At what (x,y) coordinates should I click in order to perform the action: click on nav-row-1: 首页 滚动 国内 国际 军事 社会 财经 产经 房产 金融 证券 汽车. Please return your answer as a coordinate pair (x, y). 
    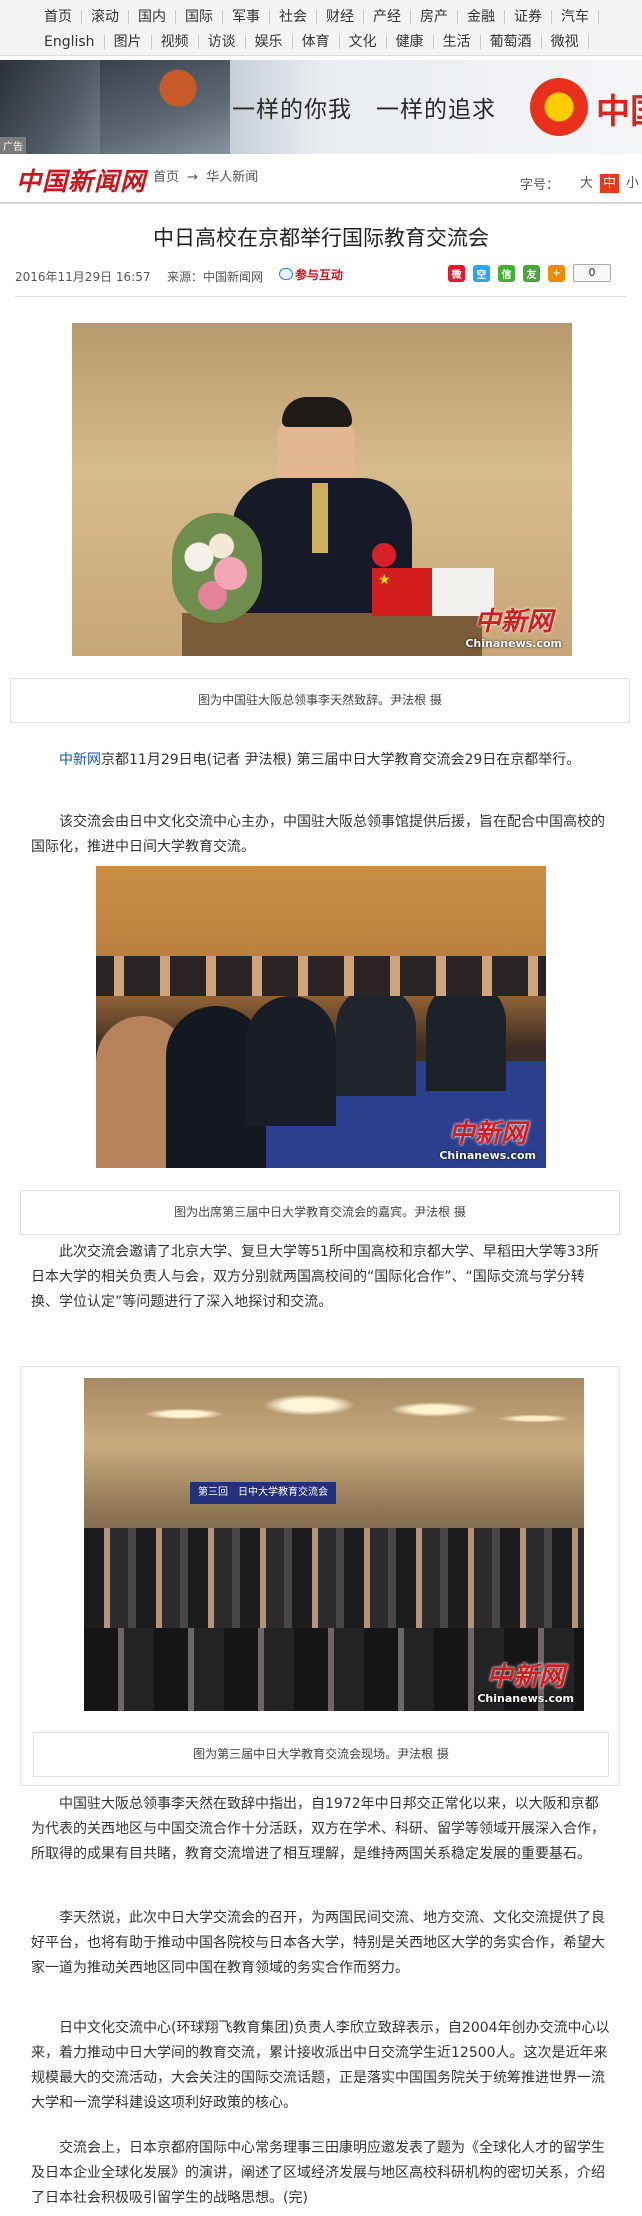
    Looking at the image, I should click on (321, 16).